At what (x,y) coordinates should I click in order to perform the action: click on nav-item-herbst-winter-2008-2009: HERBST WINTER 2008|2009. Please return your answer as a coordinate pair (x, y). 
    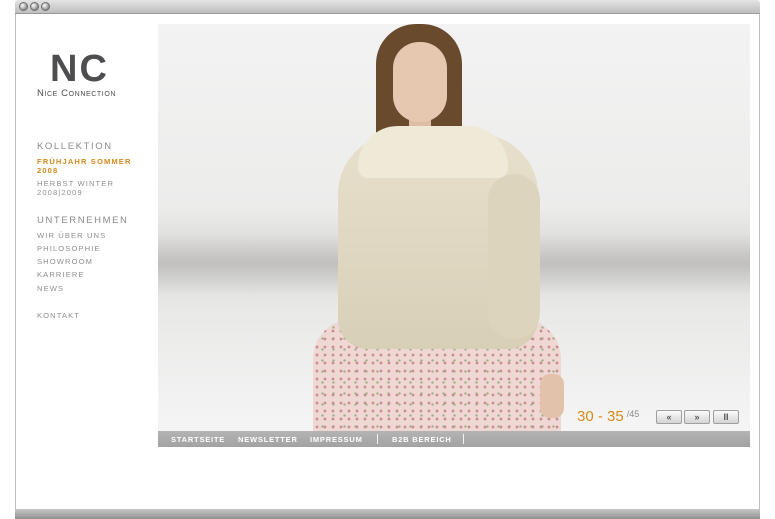
    Looking at the image, I should click on (75, 188).